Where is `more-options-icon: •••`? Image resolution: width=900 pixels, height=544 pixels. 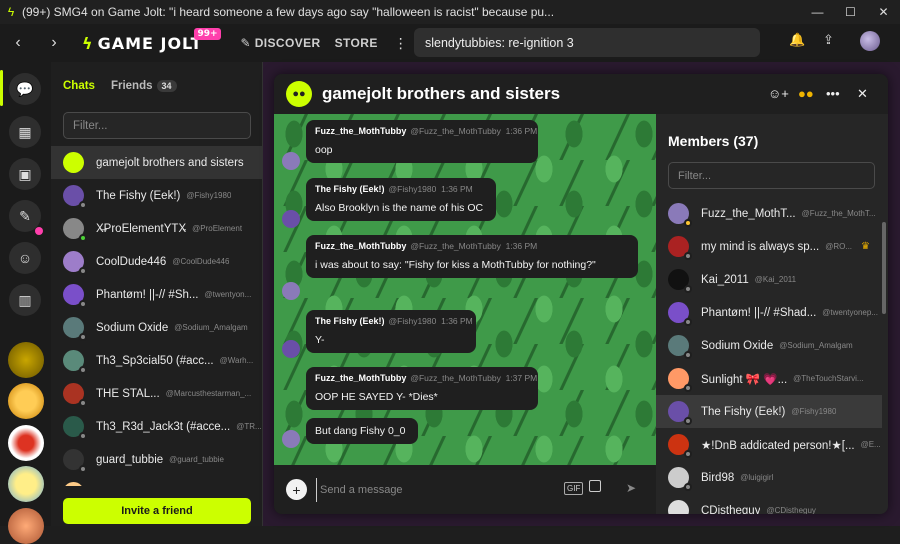
more-options-icon: ••• is located at coordinates (833, 93).